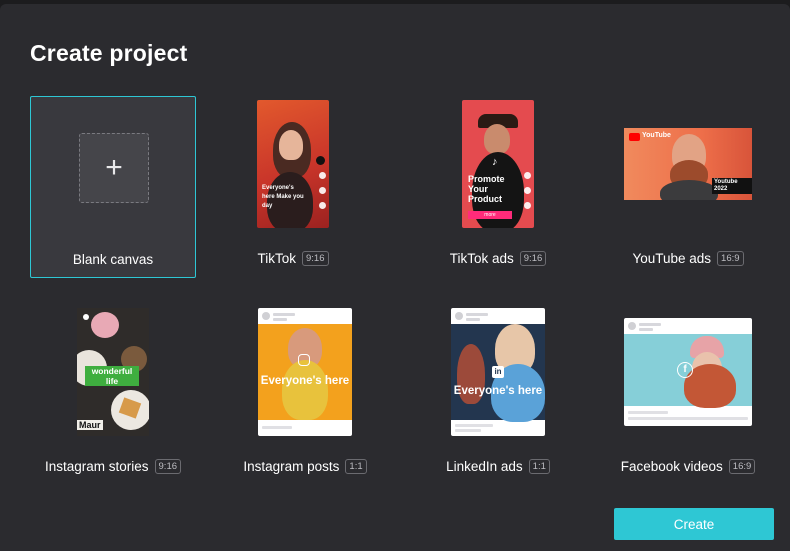 This screenshot has height=551, width=790. I want to click on instagram-icon, so click(304, 360).